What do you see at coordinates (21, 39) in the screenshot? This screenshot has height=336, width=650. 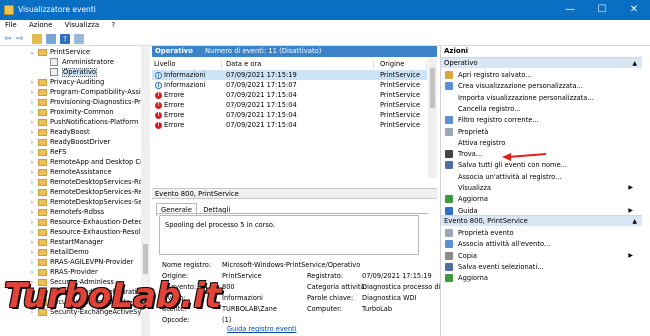 I see `forward-arrow-icon: ⇨` at bounding box center [21, 39].